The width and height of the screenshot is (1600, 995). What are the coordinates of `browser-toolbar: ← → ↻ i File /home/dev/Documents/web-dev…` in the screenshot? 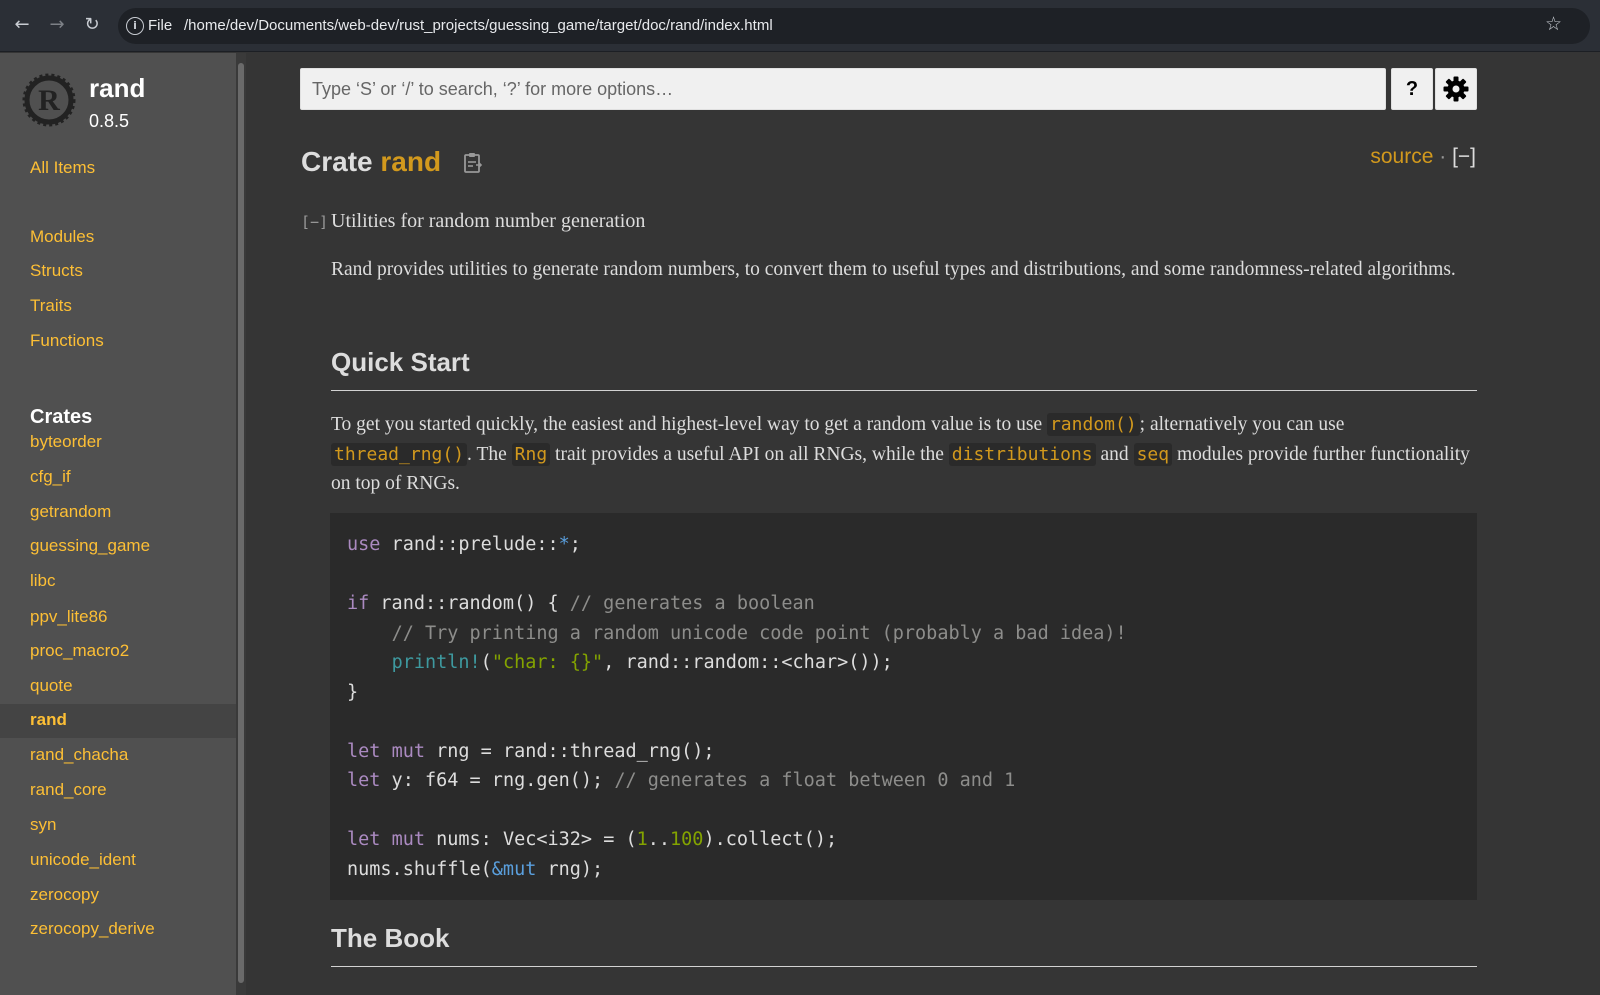 It's located at (800, 26).